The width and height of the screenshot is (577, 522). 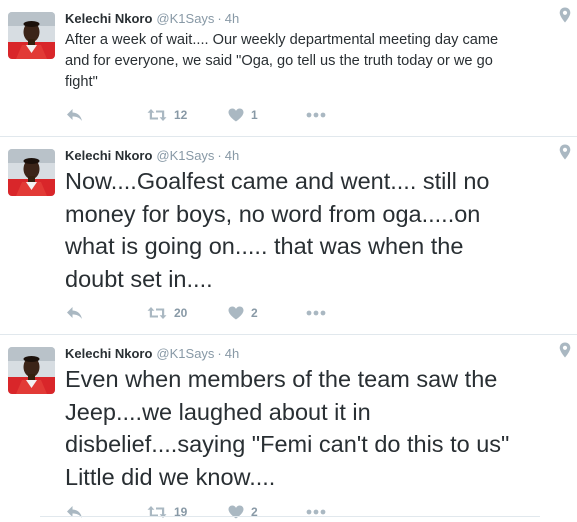 What do you see at coordinates (254, 115) in the screenshot?
I see `like-count: 1` at bounding box center [254, 115].